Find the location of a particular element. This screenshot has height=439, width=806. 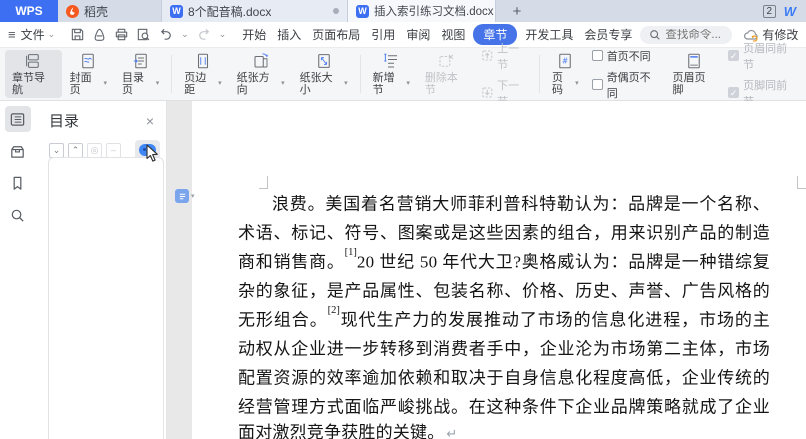

tab-label: 8个配音稿.docx is located at coordinates (230, 11).